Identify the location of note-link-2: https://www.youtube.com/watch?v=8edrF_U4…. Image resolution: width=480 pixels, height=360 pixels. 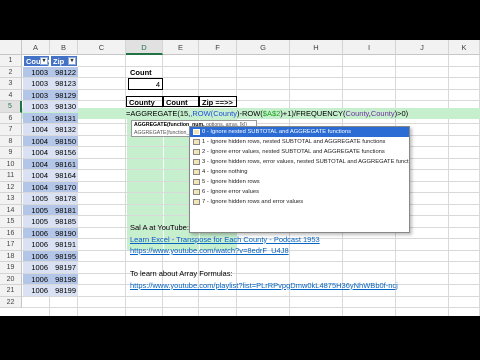
(209, 251).